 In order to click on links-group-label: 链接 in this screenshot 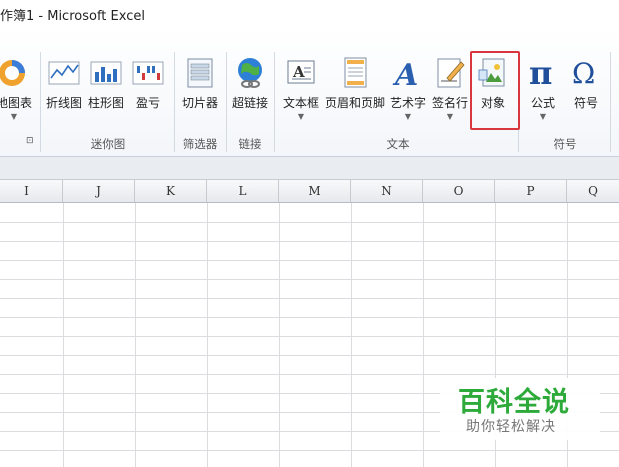, I will do `click(250, 144)`.